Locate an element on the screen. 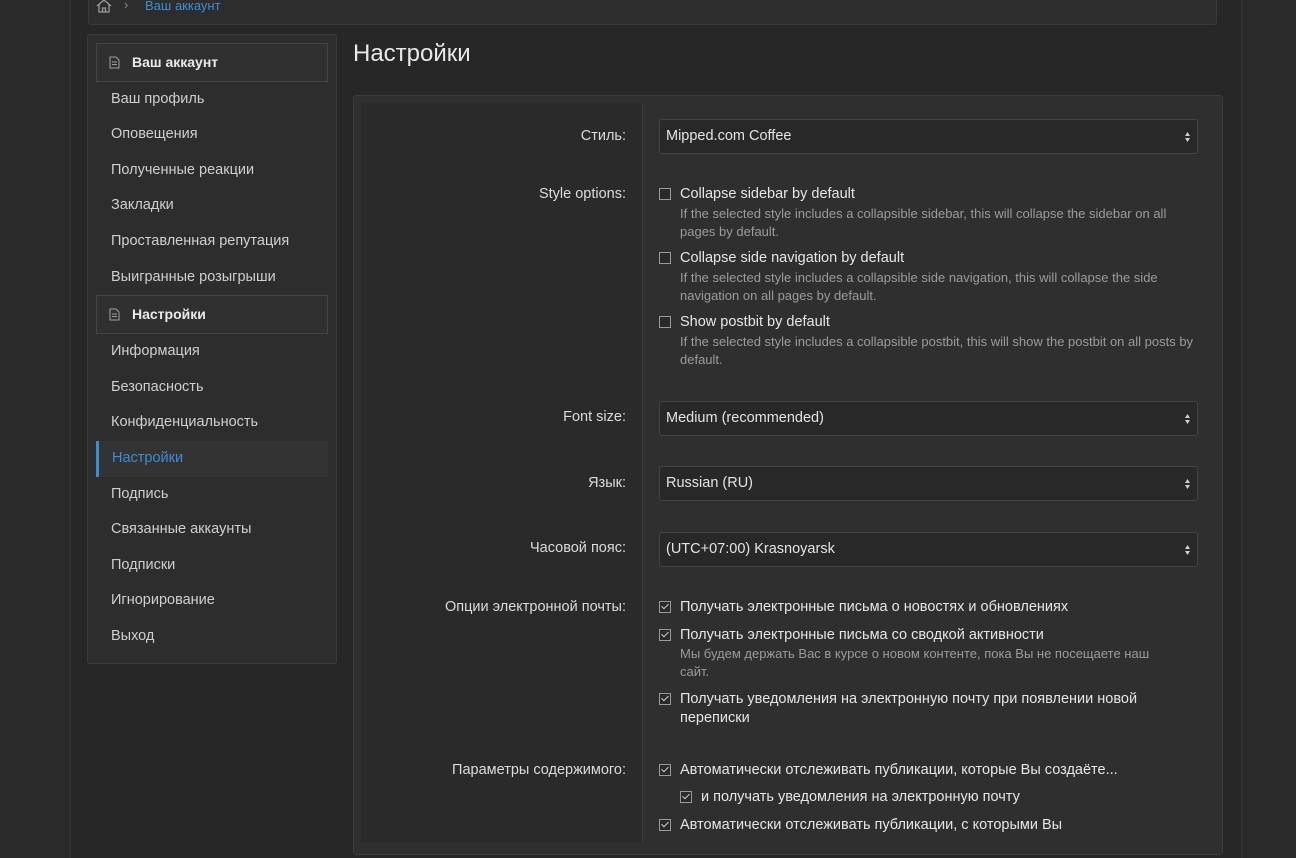 This screenshot has width=1296, height=858. breadcrumb is located at coordinates (652, 12).